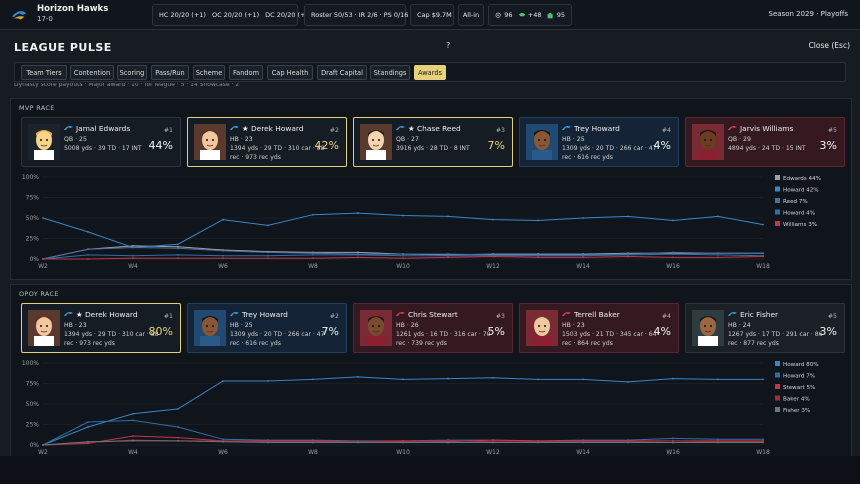 The width and height of the screenshot is (860, 484). I want to click on player-name: Eric Fisher, so click(753, 314).